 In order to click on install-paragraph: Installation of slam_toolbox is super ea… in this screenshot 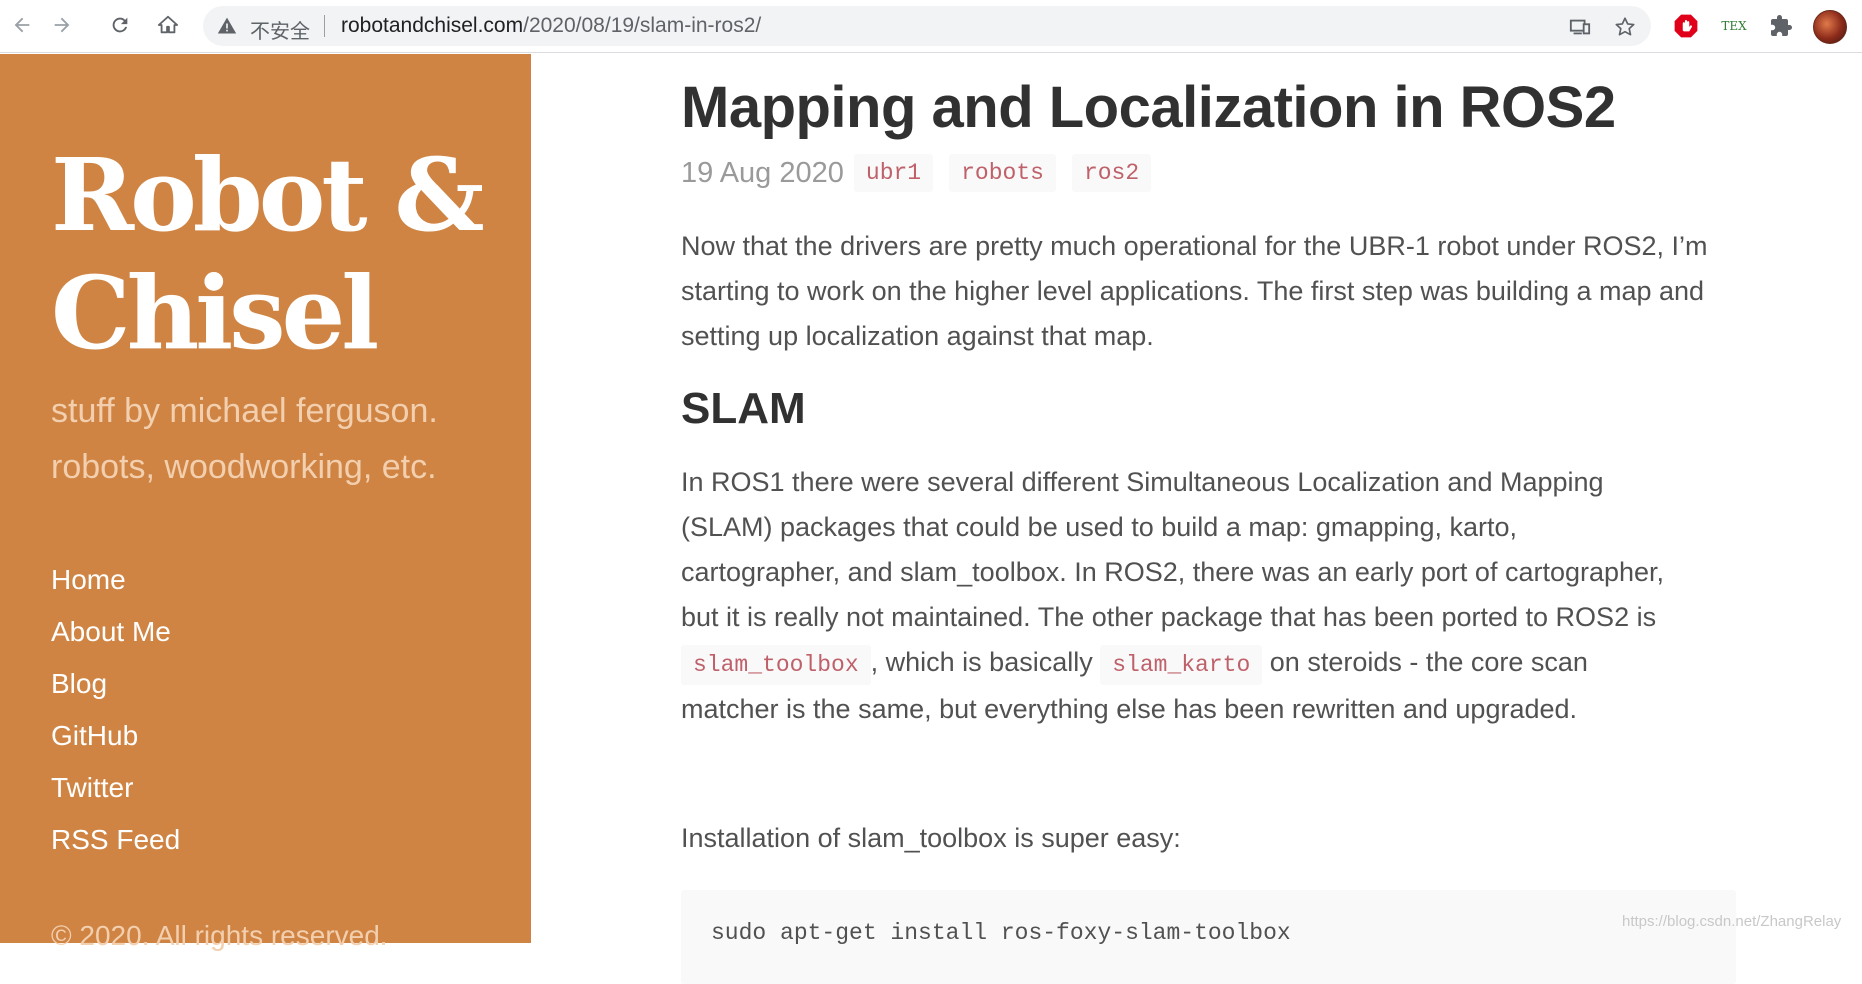, I will do `click(931, 838)`.